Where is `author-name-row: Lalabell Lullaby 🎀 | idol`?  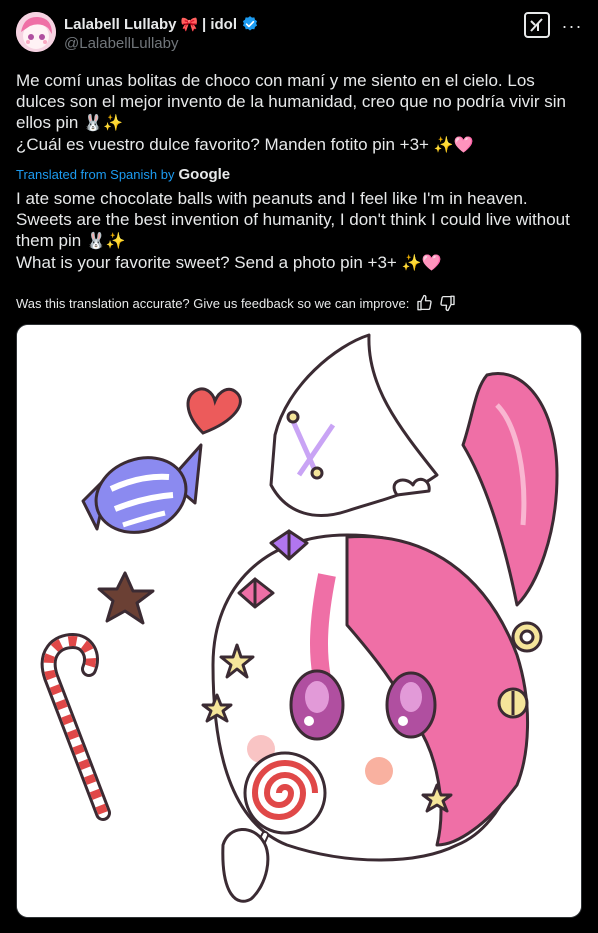
author-name-row: Lalabell Lullaby 🎀 | idol is located at coordinates (161, 24).